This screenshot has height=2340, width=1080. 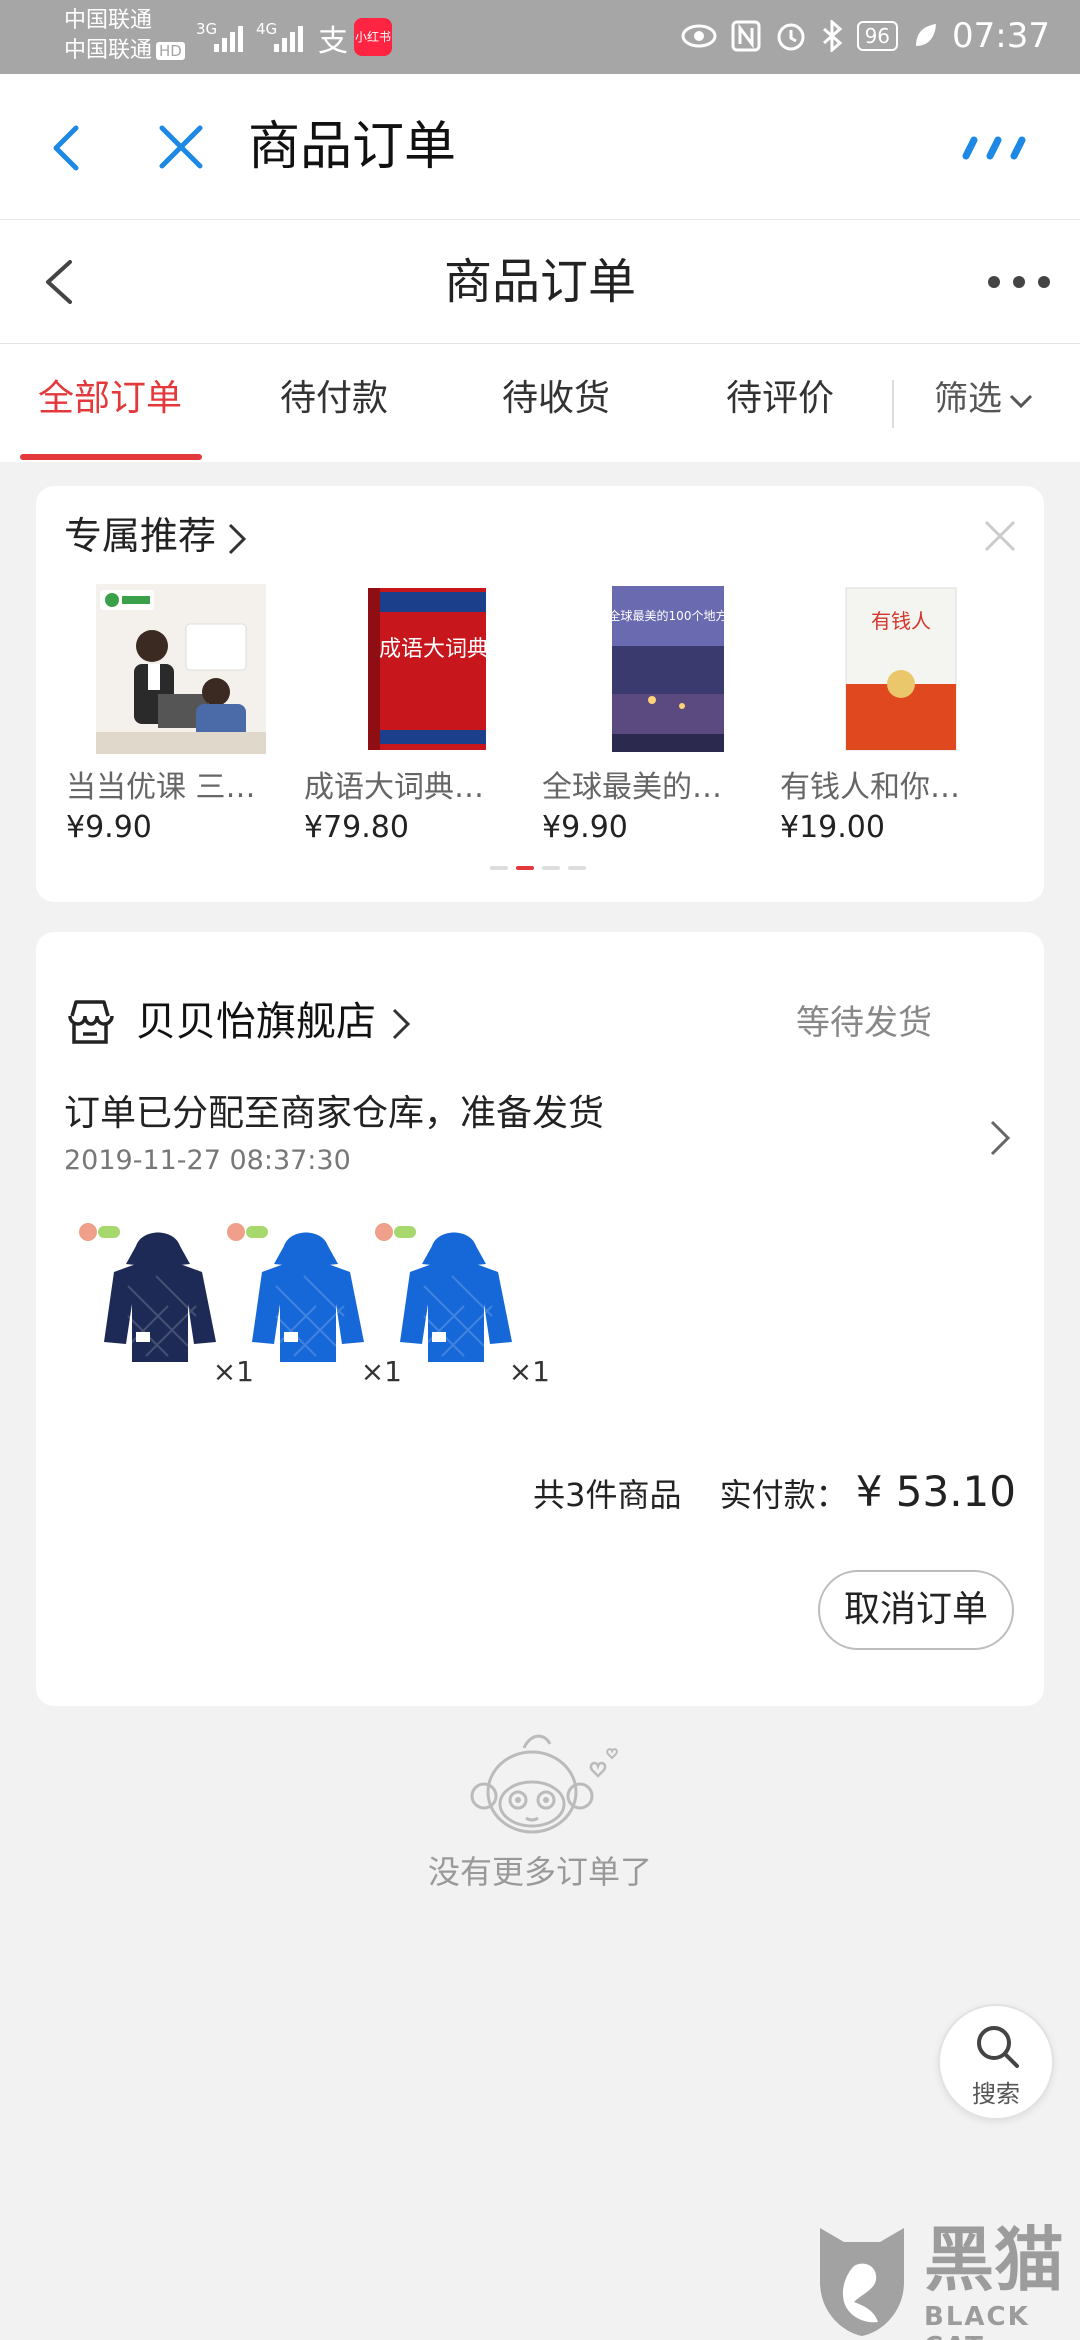 I want to click on tab-pending-payment: 待付款, so click(x=334, y=399).